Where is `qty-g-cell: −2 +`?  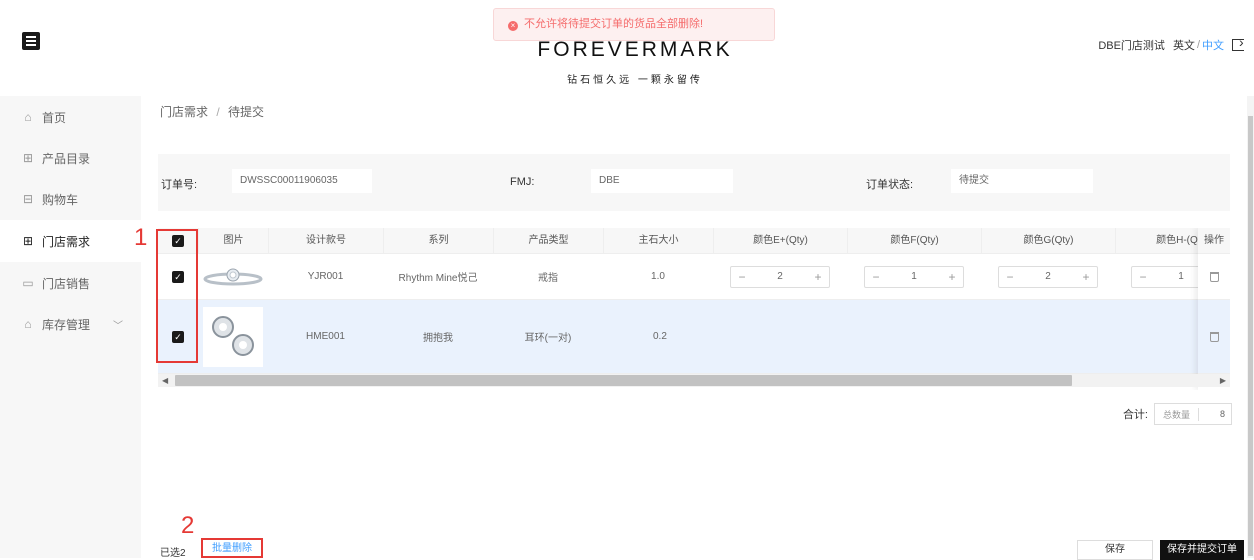 qty-g-cell: −2 + is located at coordinates (1048, 276).